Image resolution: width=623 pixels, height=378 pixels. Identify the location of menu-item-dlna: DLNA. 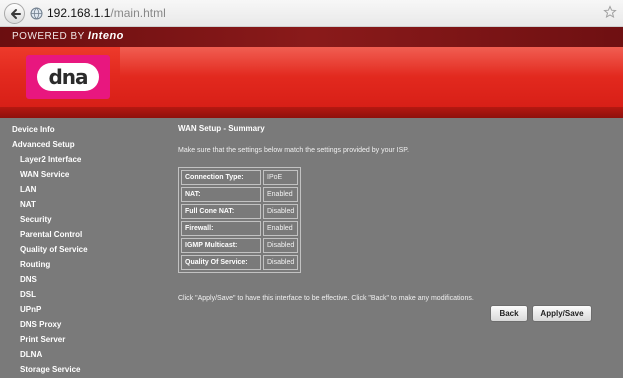
(31, 354).